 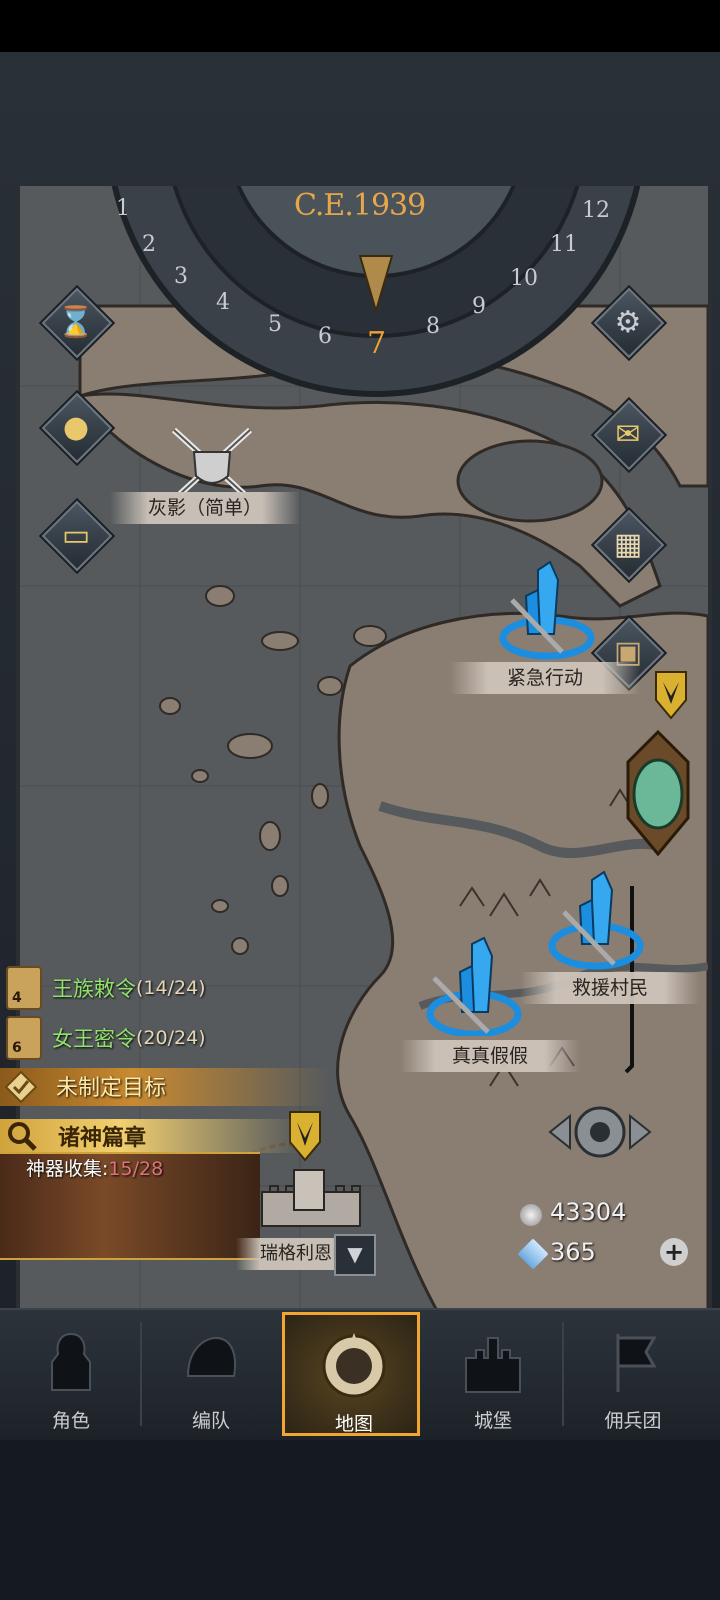 What do you see at coordinates (355, 1255) in the screenshot?
I see `collapse-down-icon: ▼` at bounding box center [355, 1255].